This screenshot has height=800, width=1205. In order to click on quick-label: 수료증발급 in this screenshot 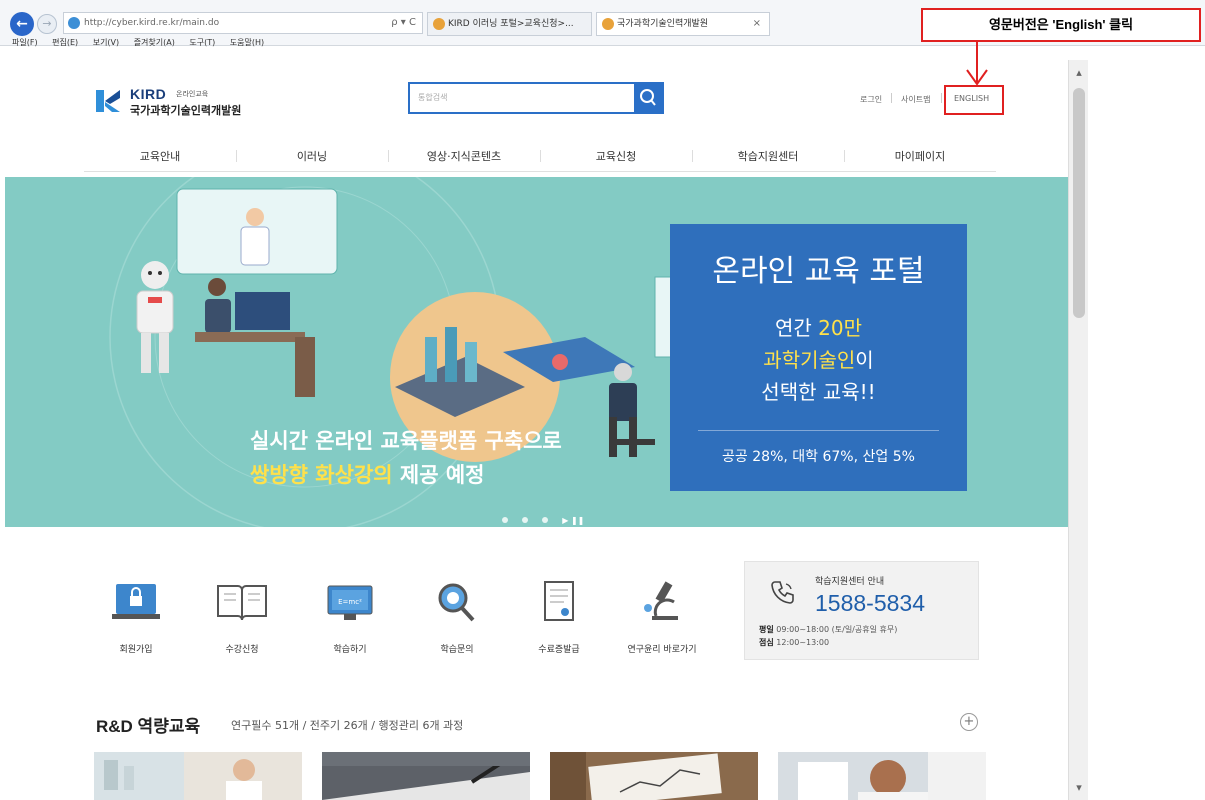, I will do `click(559, 650)`.